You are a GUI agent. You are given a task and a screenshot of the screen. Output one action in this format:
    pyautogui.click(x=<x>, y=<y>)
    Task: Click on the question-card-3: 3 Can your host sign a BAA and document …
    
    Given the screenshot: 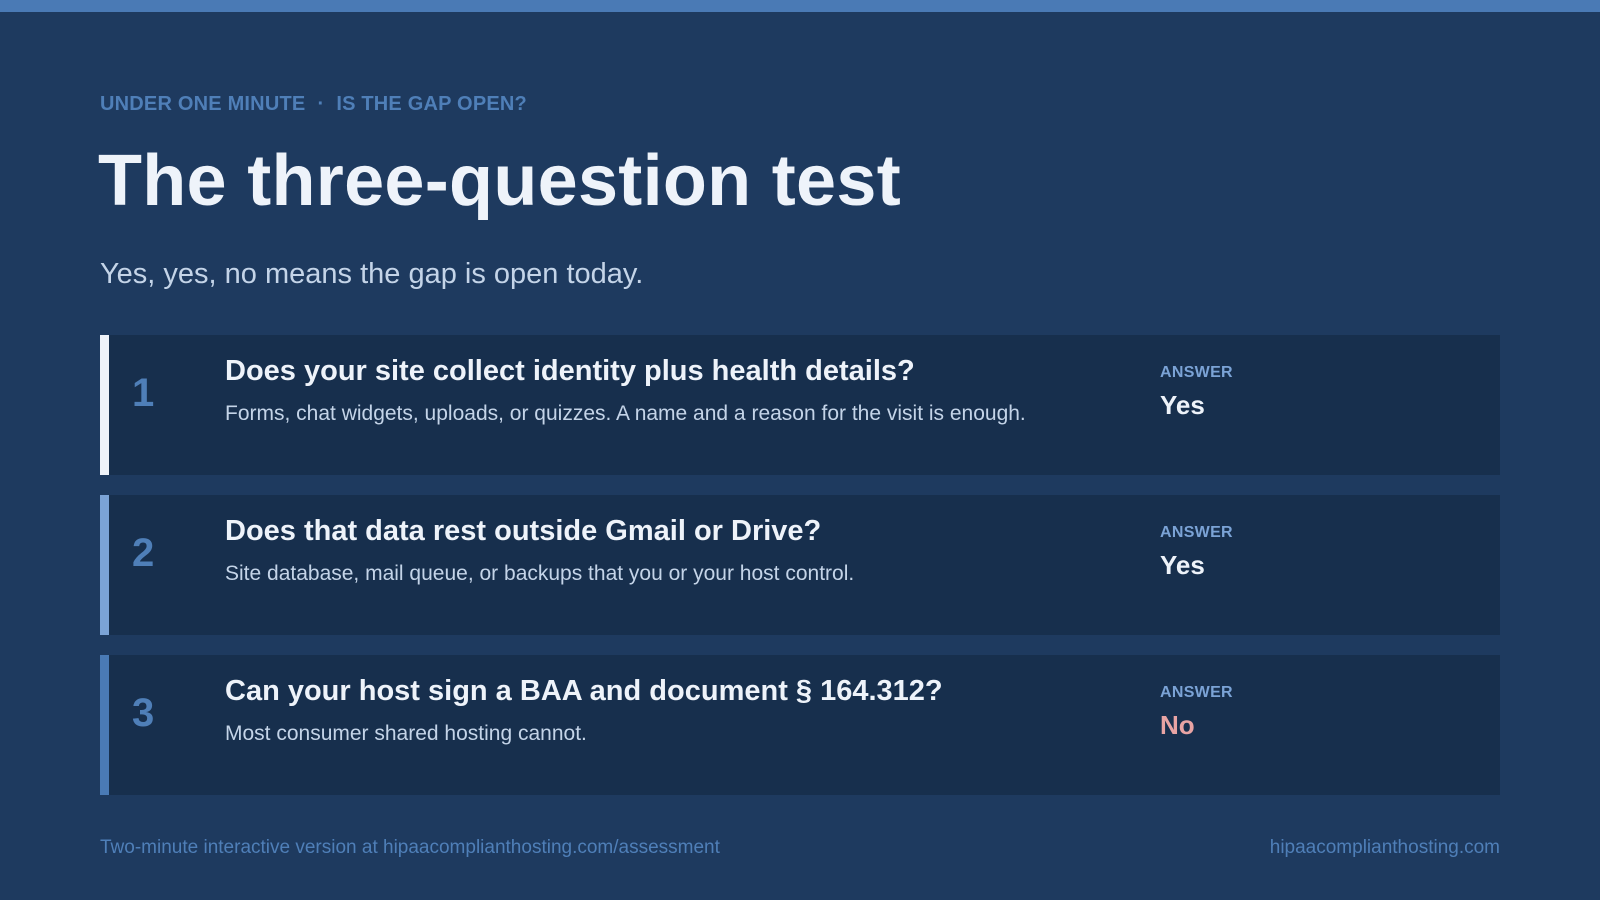 What is the action you would take?
    pyautogui.click(x=800, y=725)
    